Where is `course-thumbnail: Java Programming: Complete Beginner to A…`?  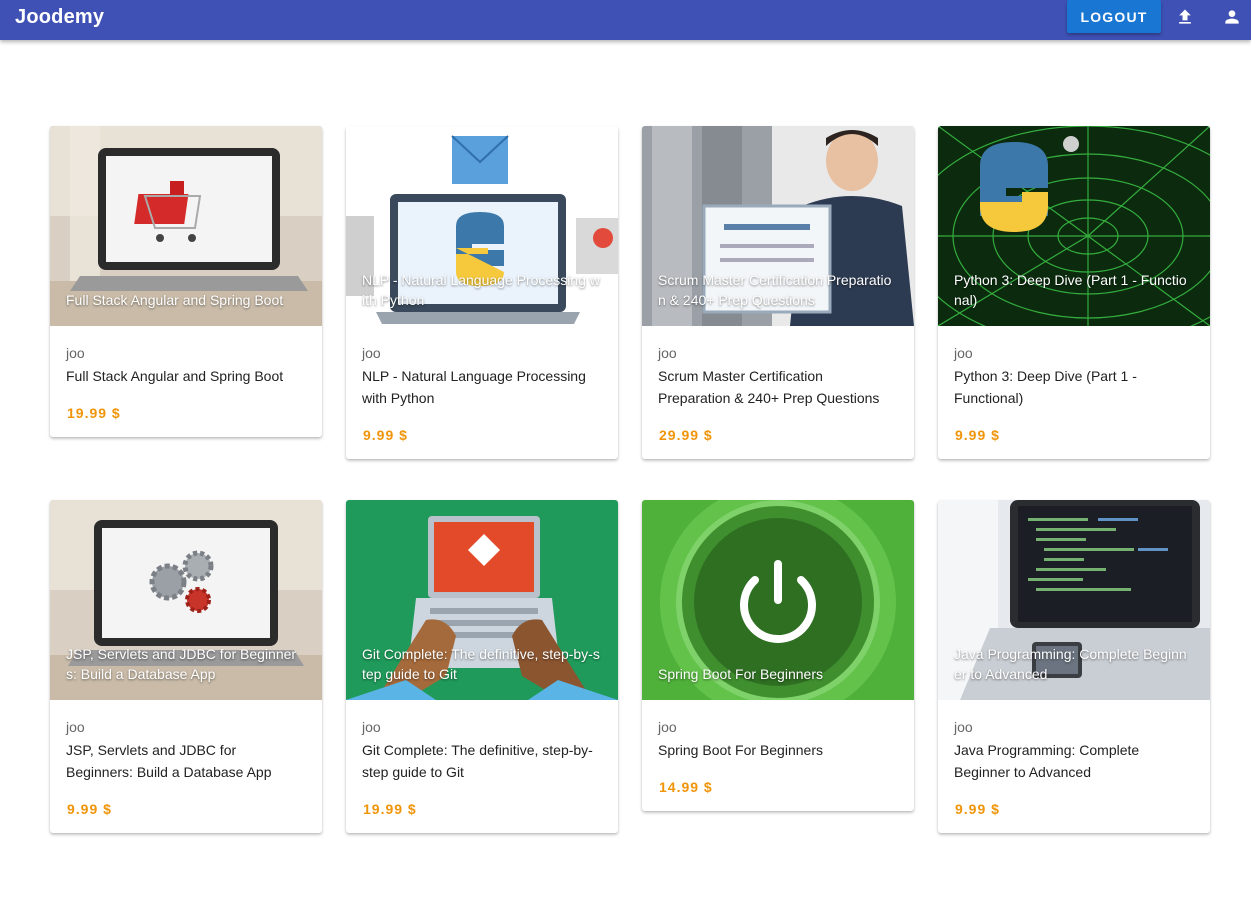 course-thumbnail: Java Programming: Complete Beginner to A… is located at coordinates (1074, 600).